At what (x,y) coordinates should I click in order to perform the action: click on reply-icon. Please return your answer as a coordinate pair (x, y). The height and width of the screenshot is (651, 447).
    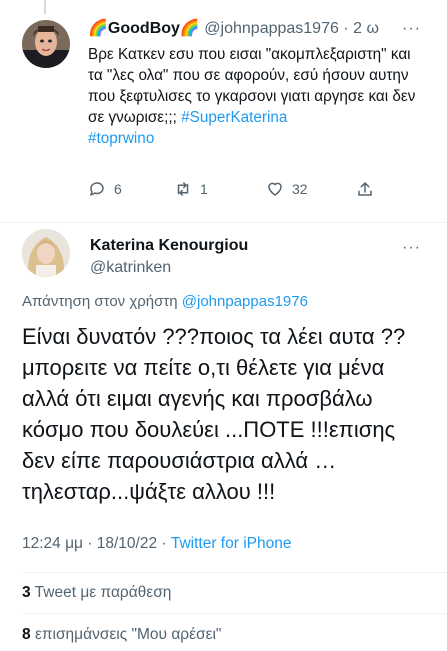
    Looking at the image, I should click on (97, 189).